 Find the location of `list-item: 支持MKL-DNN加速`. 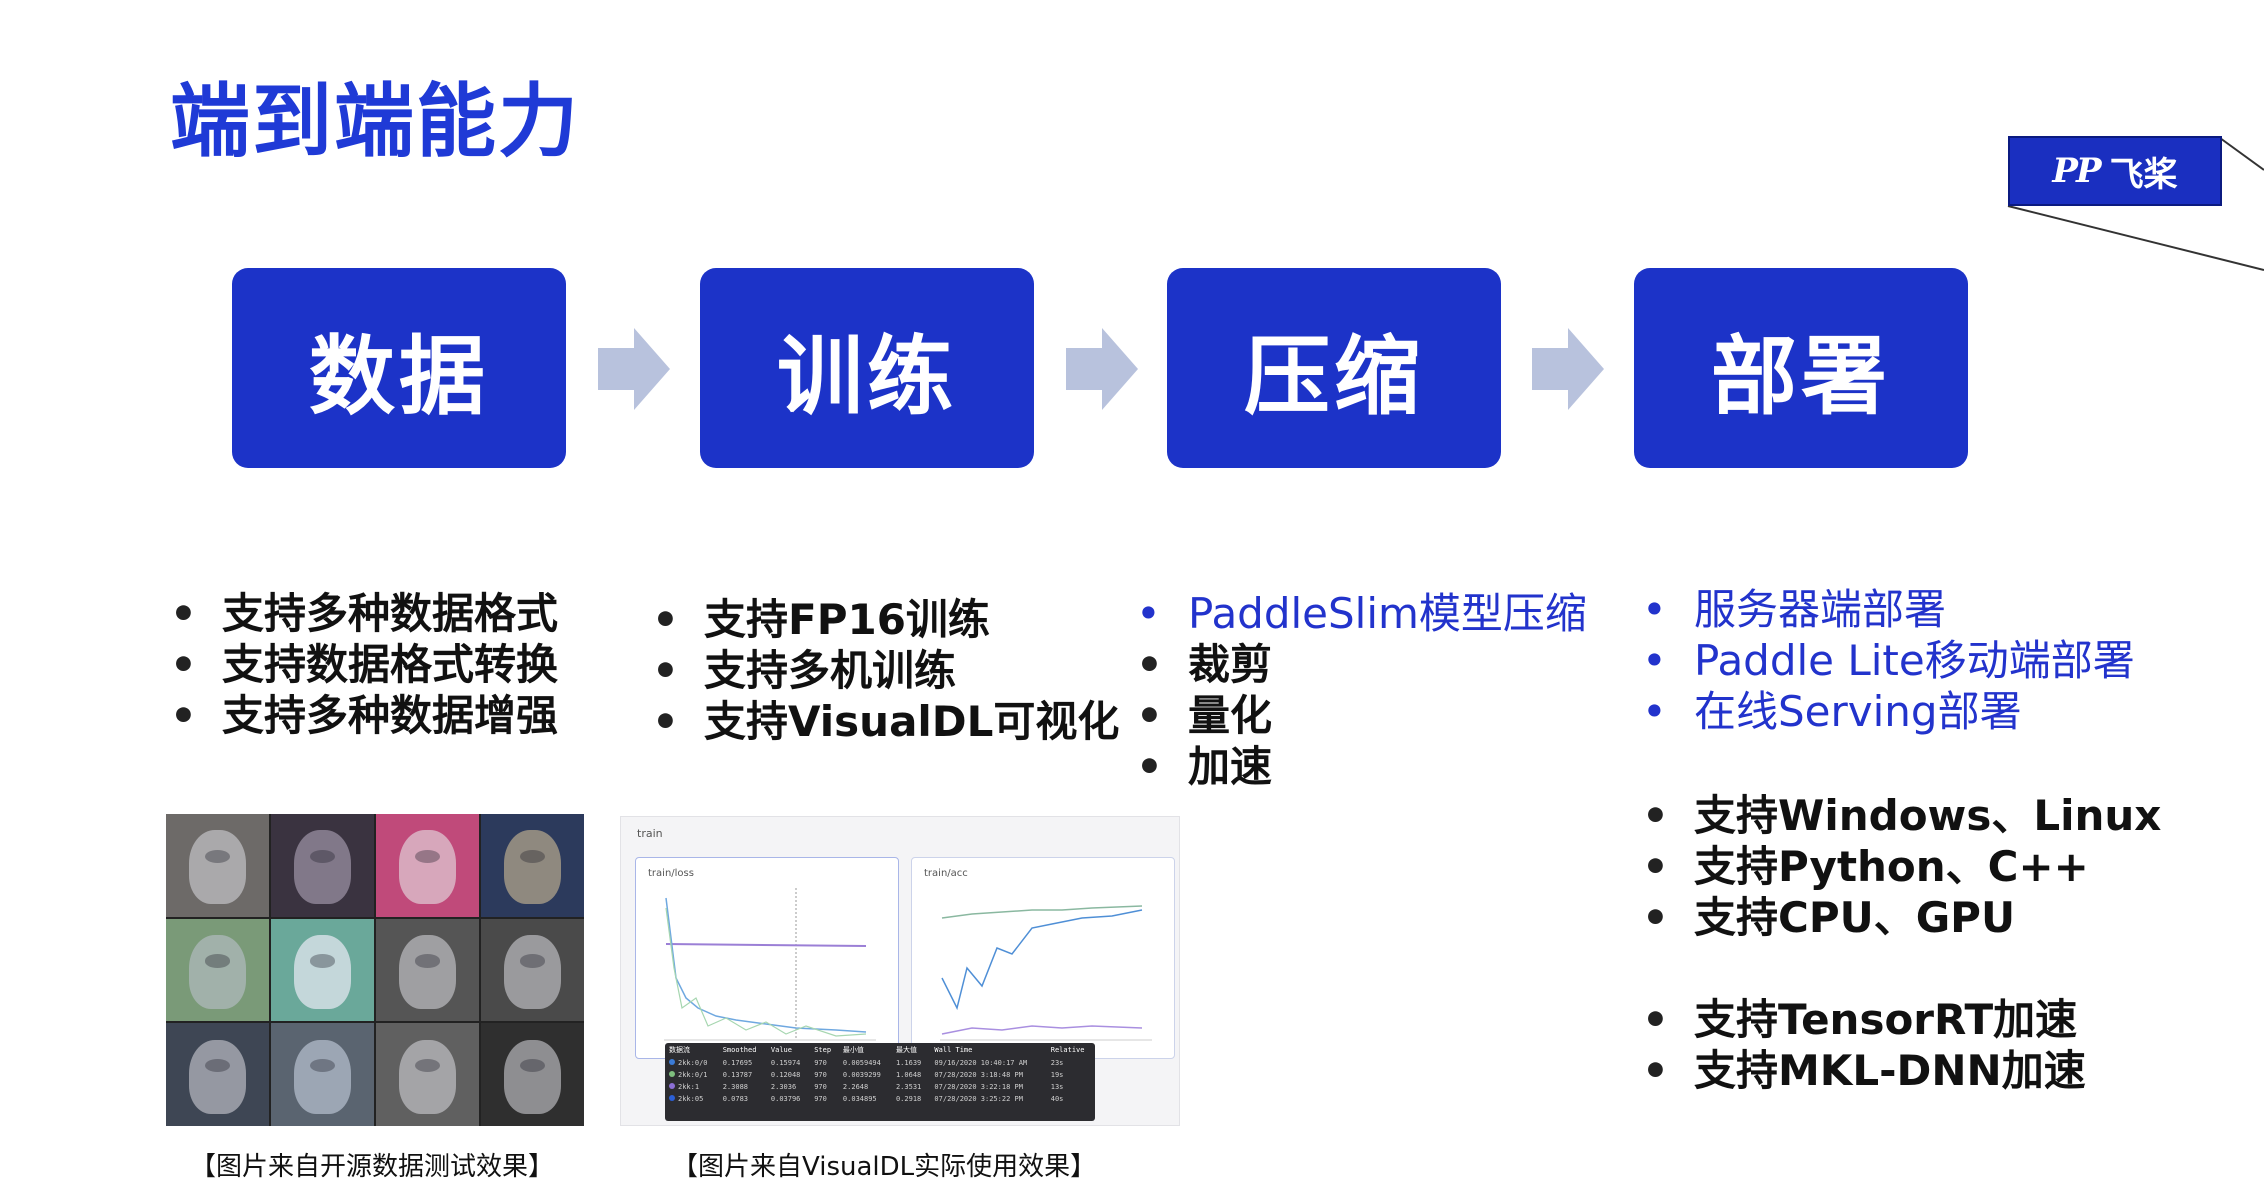

list-item: 支持MKL-DNN加速 is located at coordinates (1863, 1070).